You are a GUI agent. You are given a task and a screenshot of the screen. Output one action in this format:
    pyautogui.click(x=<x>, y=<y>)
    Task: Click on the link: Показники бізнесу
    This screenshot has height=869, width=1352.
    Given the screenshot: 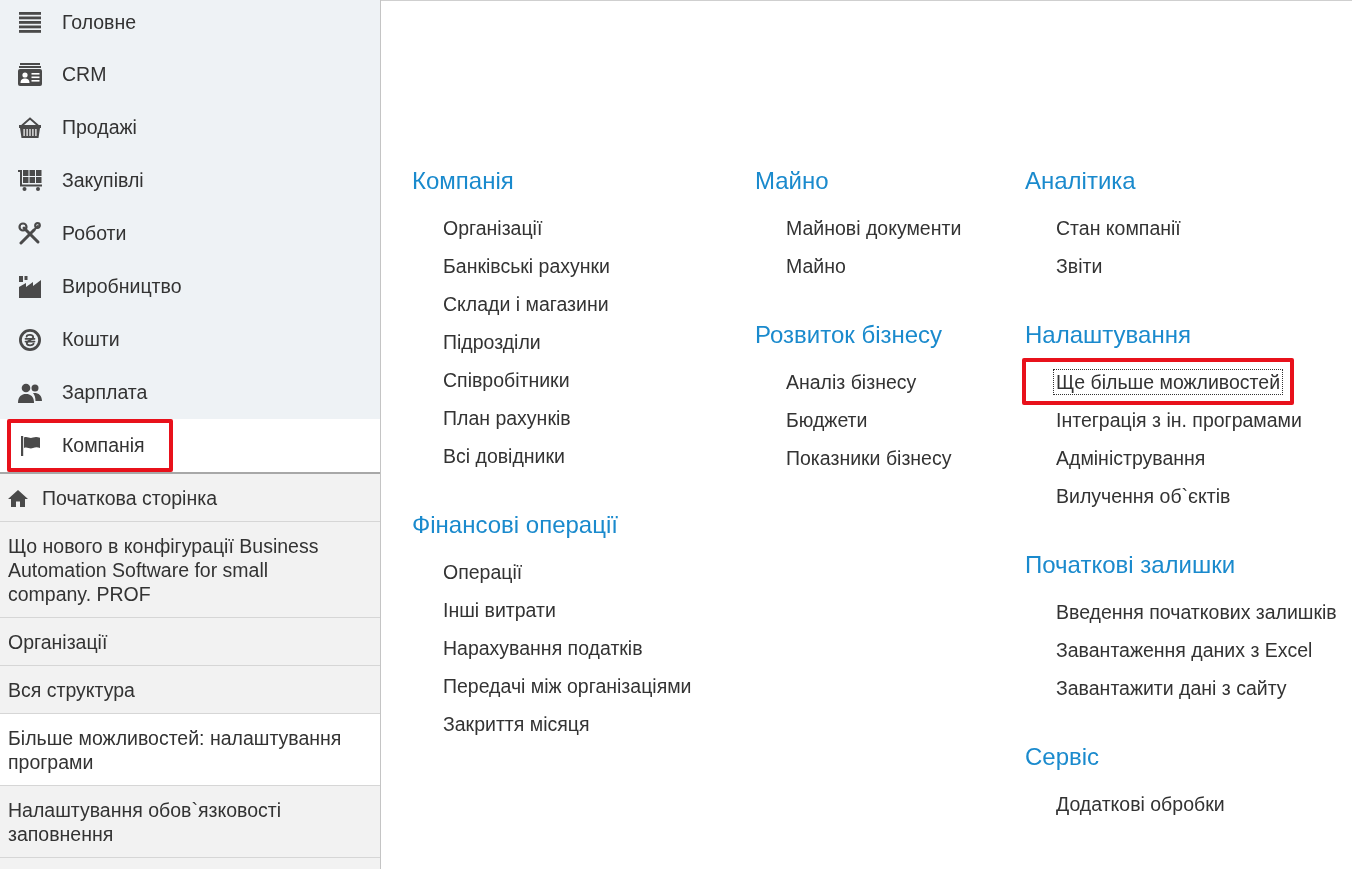 What is the action you would take?
    pyautogui.click(x=869, y=458)
    